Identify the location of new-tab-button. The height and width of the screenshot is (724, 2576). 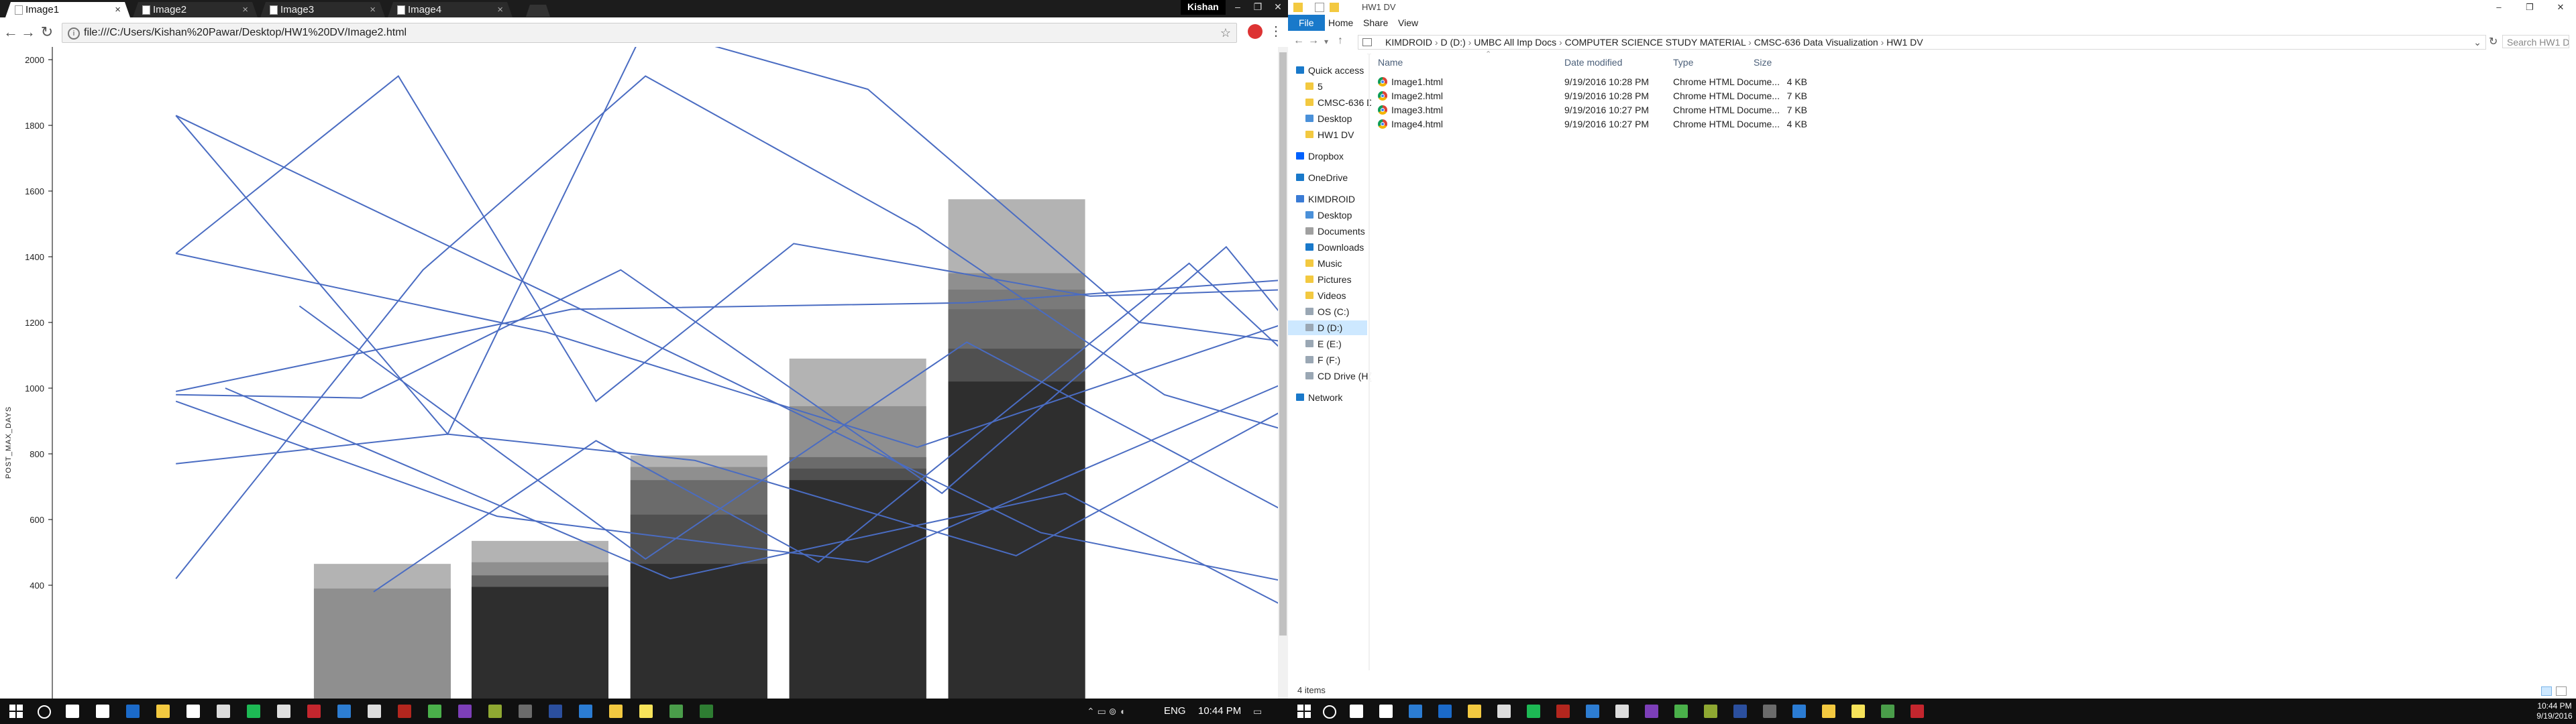
(538, 11).